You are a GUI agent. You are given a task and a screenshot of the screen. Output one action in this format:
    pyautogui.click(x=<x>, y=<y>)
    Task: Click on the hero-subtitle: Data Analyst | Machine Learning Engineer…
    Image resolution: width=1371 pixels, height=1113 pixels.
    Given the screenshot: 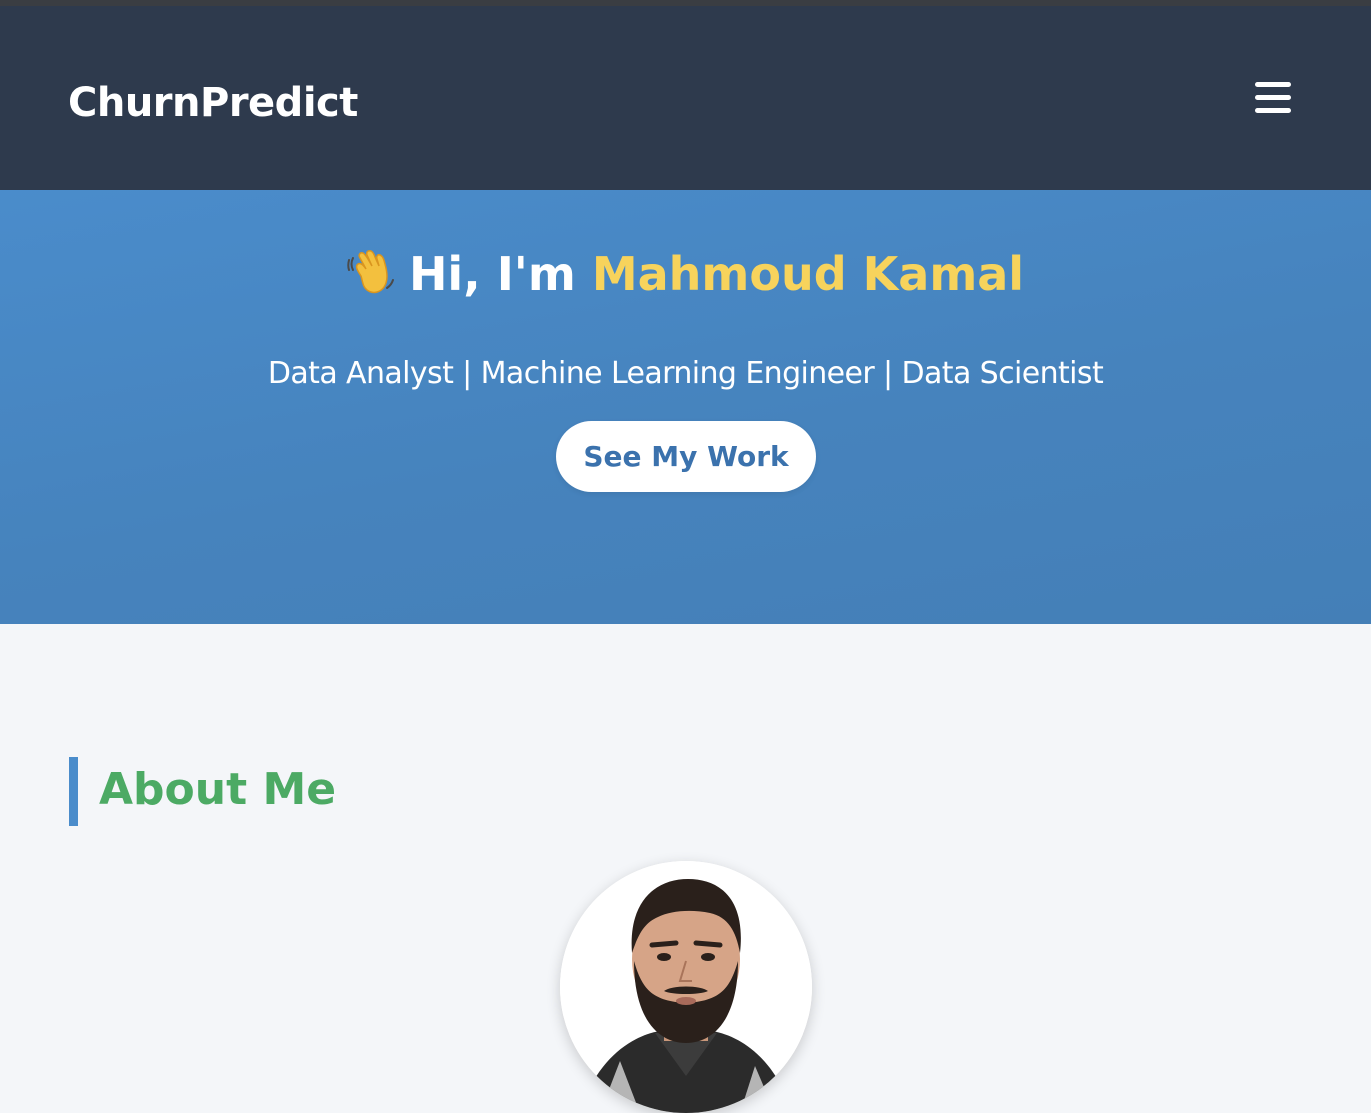 What is the action you would take?
    pyautogui.click(x=685, y=373)
    